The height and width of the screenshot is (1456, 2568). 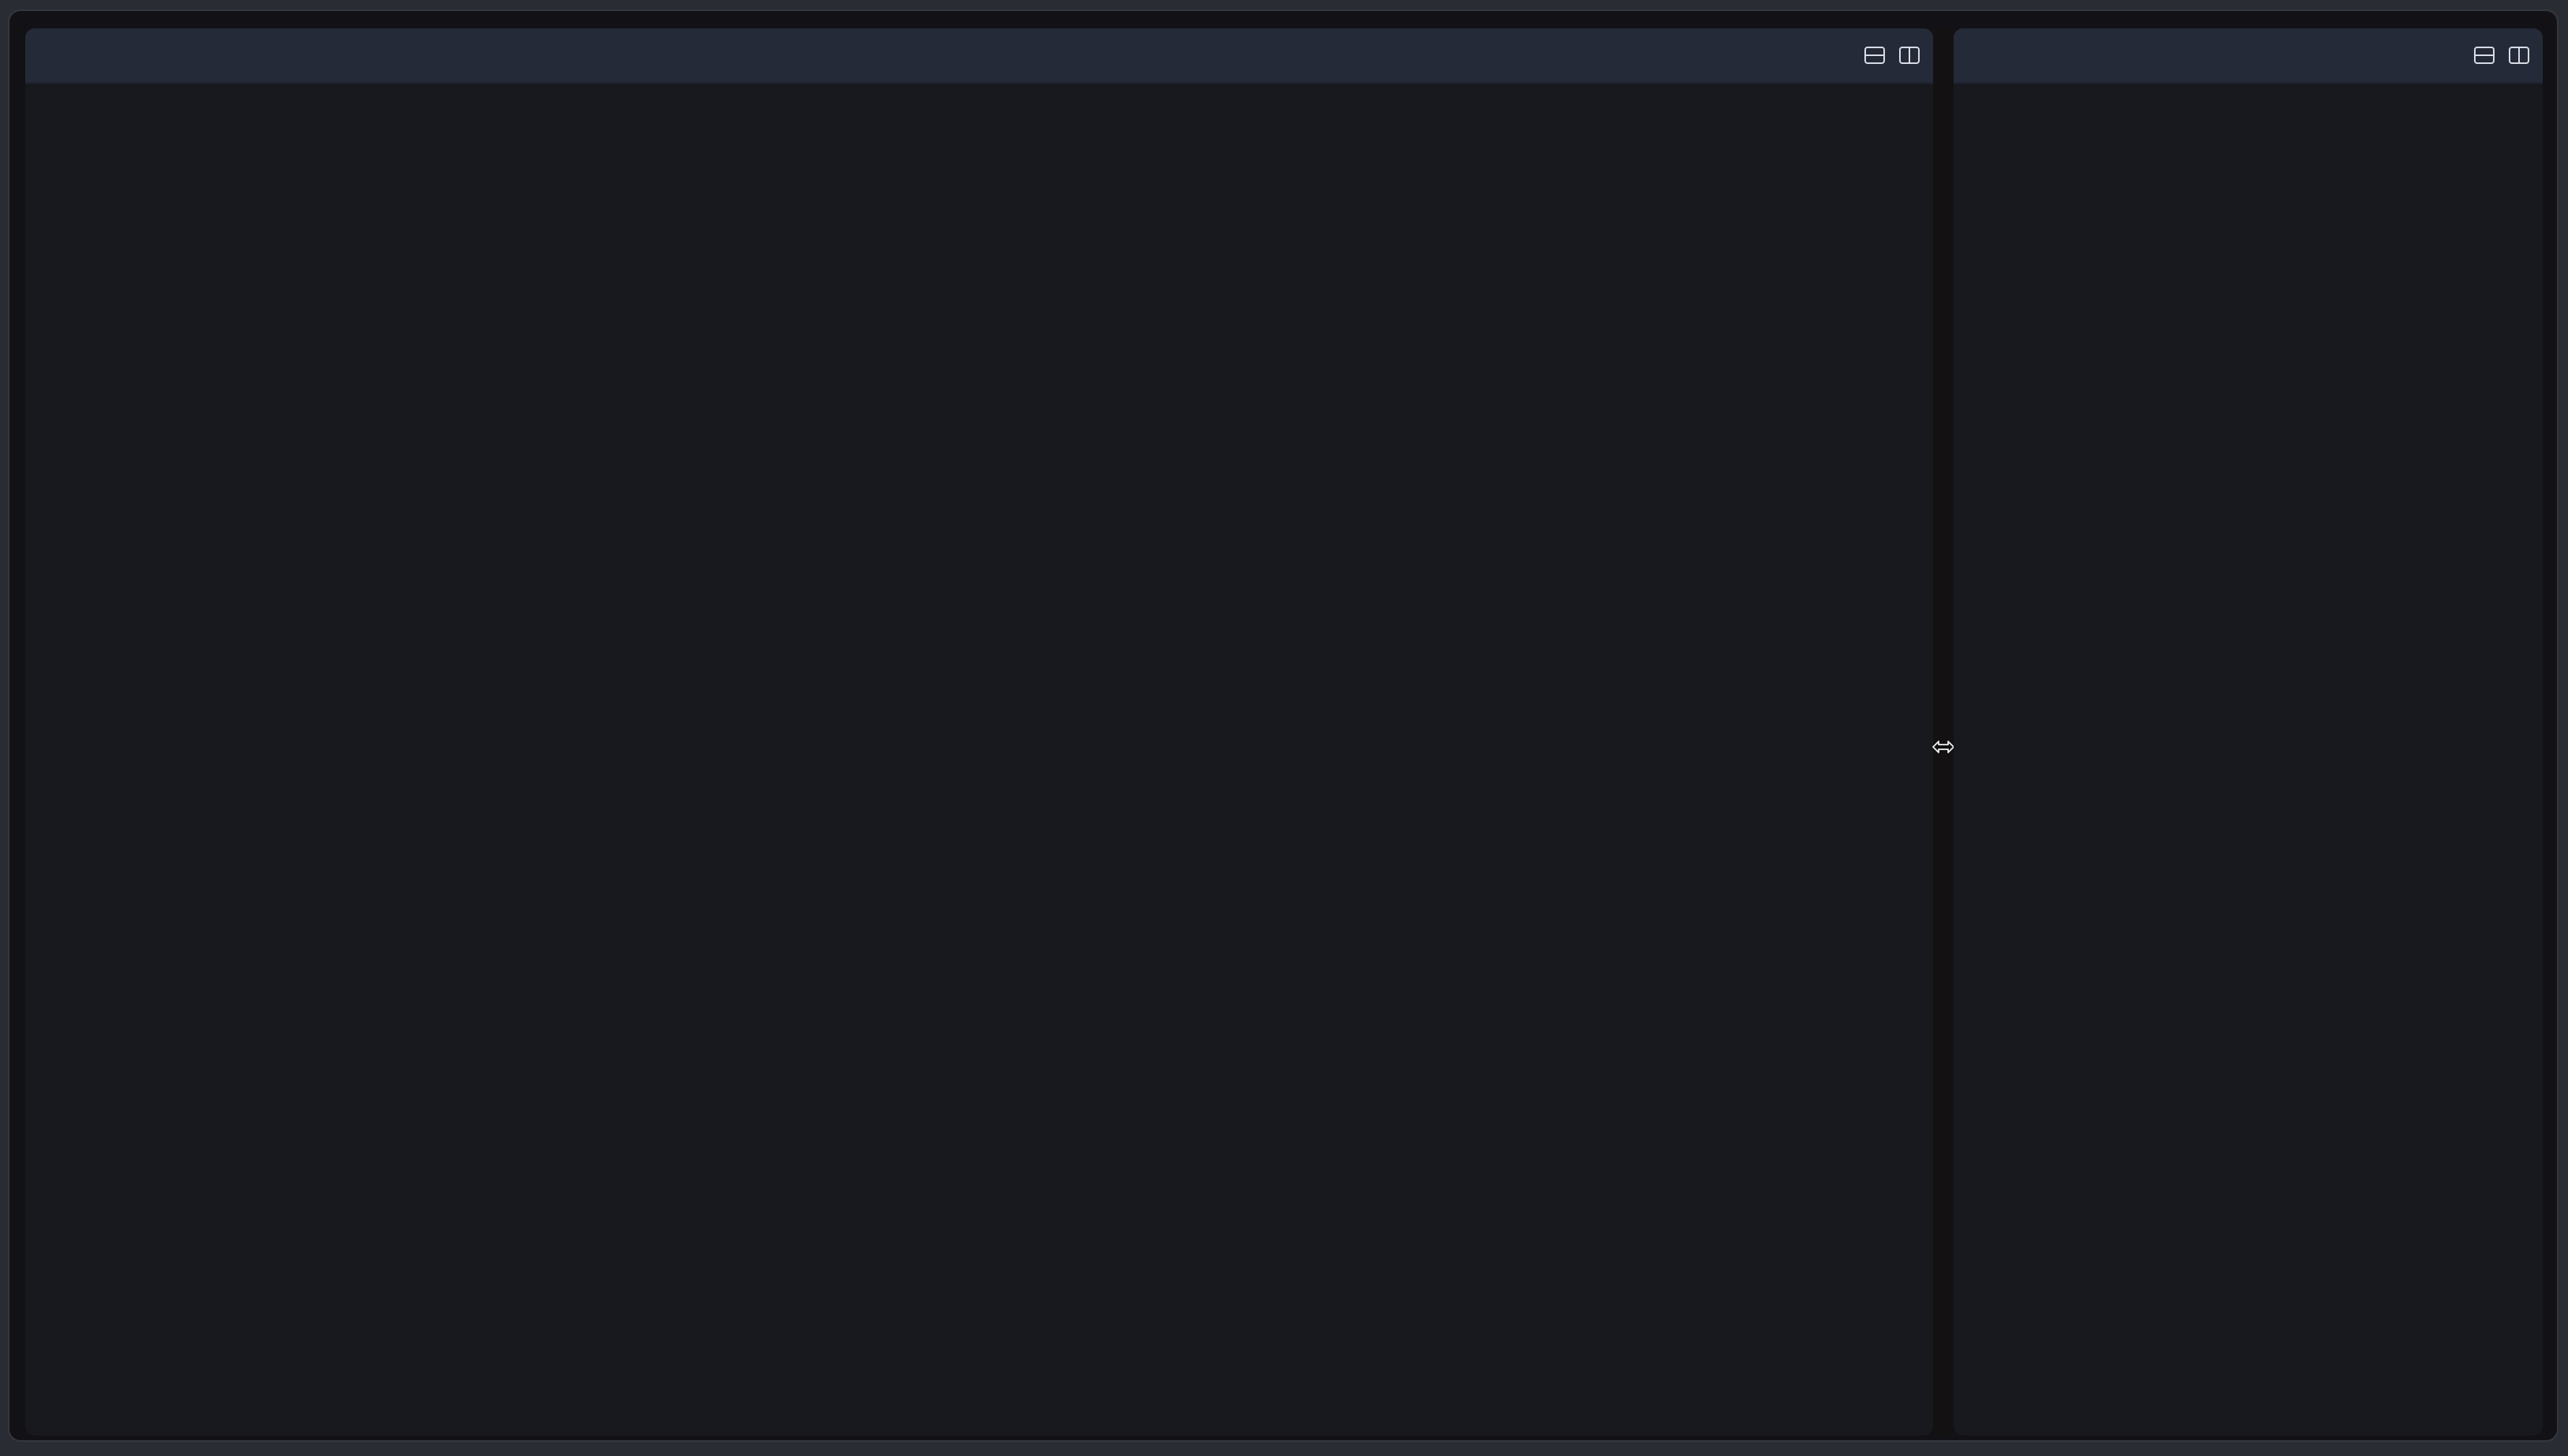 What do you see at coordinates (1892, 55) in the screenshot?
I see `left-pane-actions` at bounding box center [1892, 55].